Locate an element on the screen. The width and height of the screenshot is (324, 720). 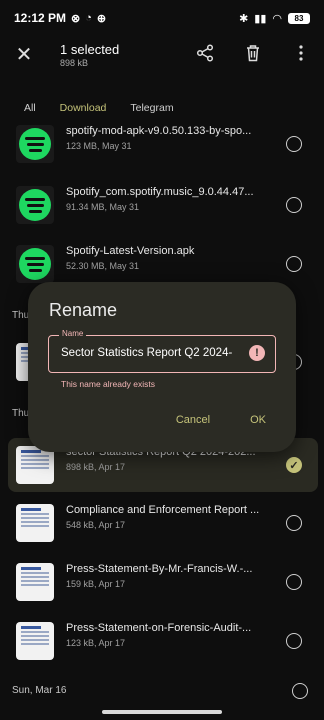
share-icon is located at coordinates (205, 53).